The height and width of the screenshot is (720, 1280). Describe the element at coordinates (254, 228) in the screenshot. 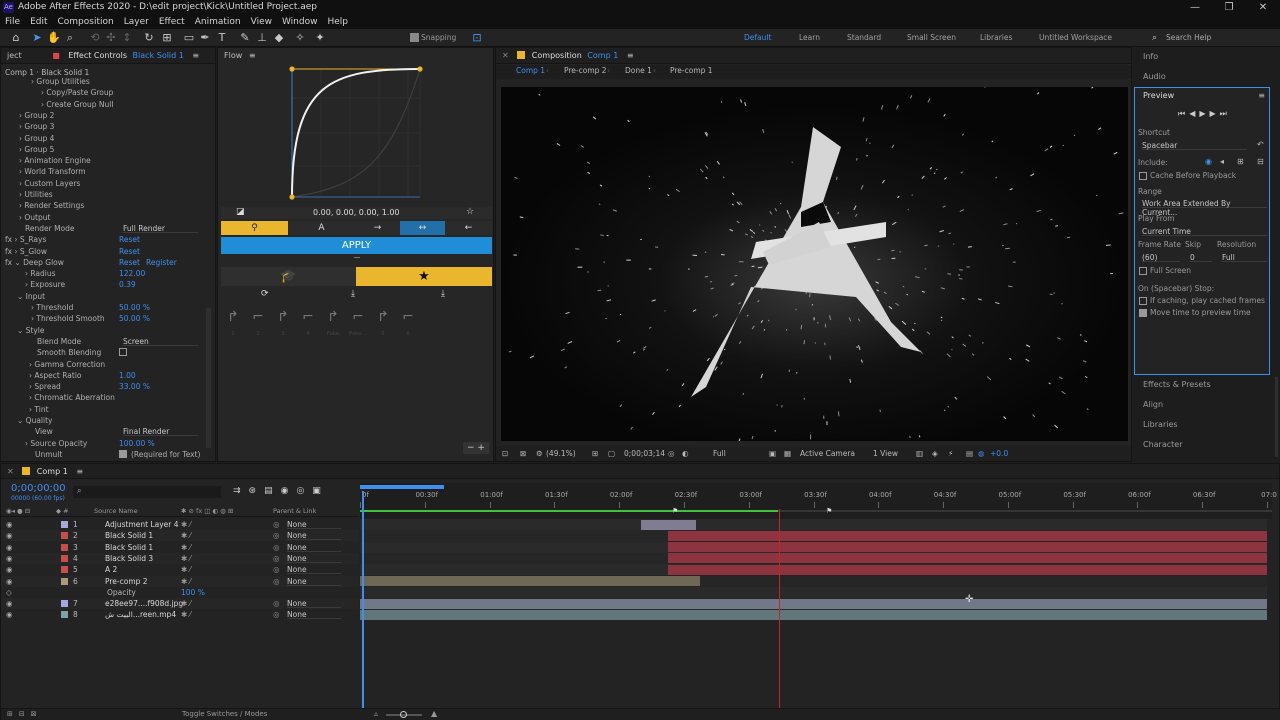

I see `flow-ease-in-button: ⚲` at that location.